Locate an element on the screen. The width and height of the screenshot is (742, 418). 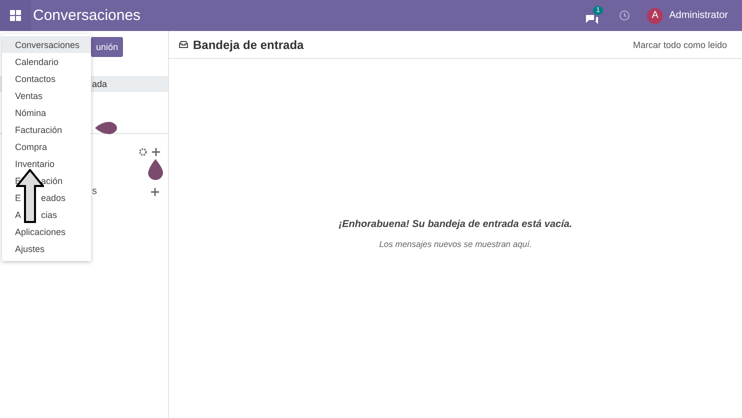
section-label: s is located at coordinates (94, 191).